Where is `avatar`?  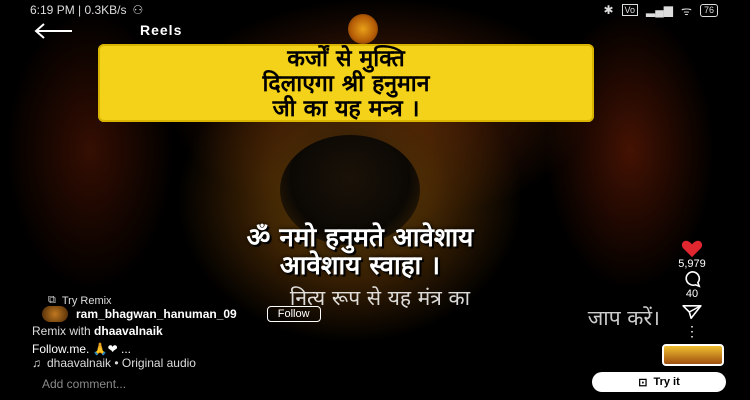 avatar is located at coordinates (55, 314).